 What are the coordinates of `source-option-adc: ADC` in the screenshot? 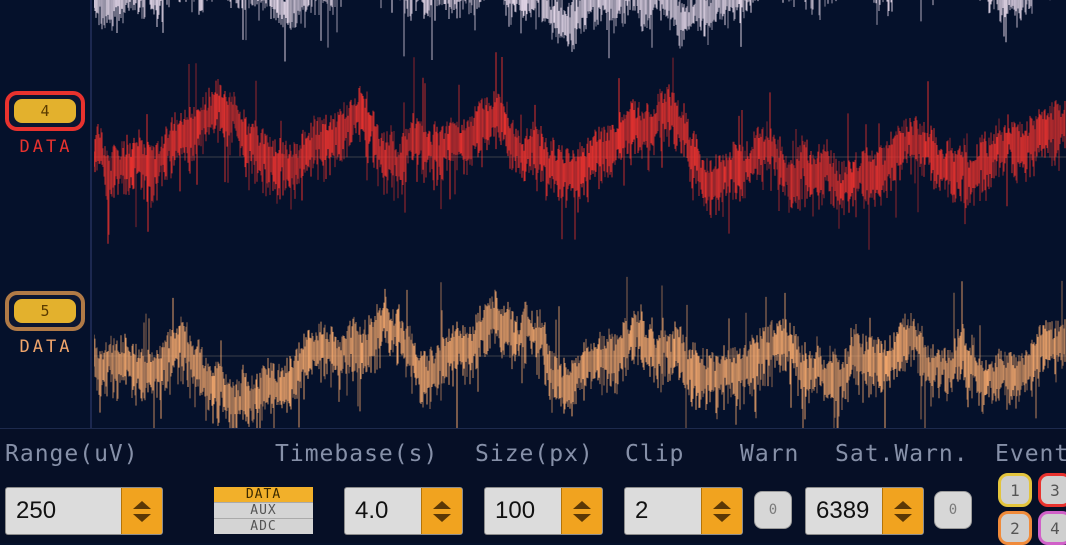 It's located at (263, 526).